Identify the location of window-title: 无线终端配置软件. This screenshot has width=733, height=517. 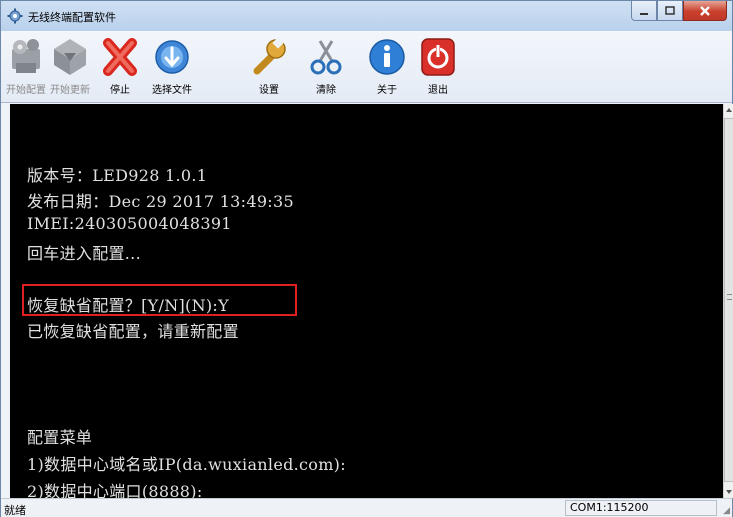
(72, 17).